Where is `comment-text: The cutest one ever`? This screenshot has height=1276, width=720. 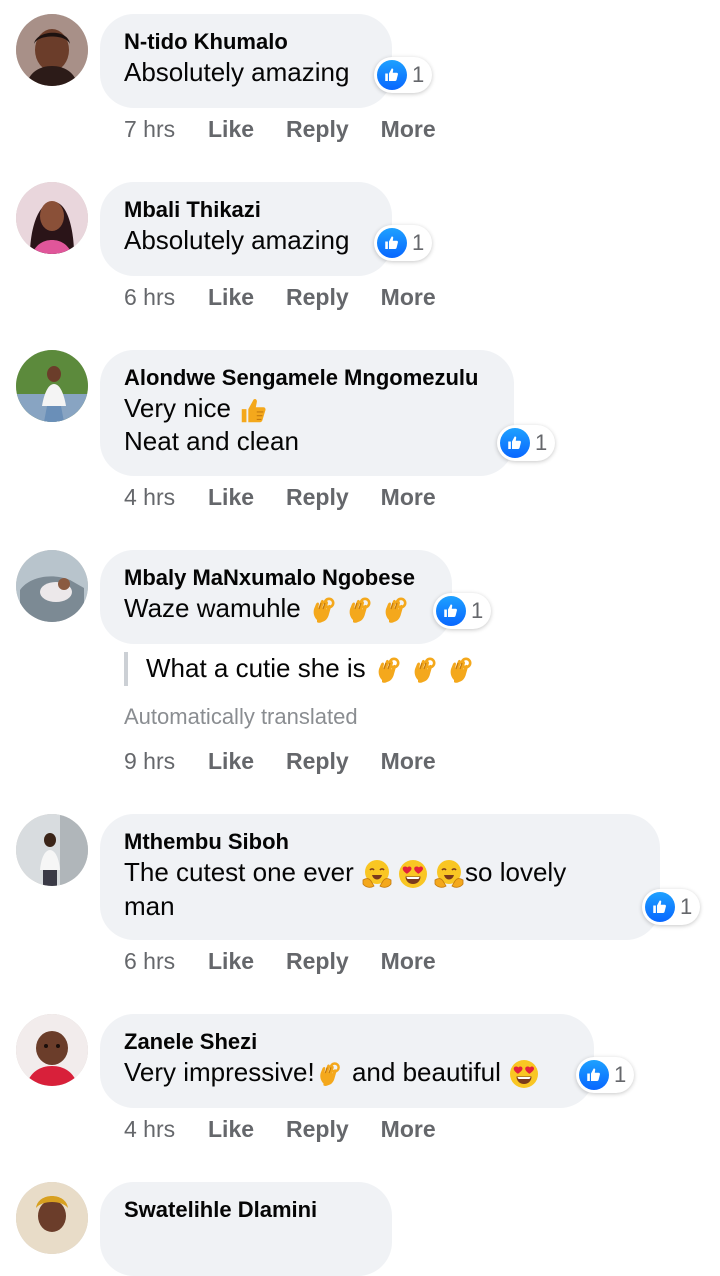
comment-text: The cutest one ever is located at coordinates (239, 872).